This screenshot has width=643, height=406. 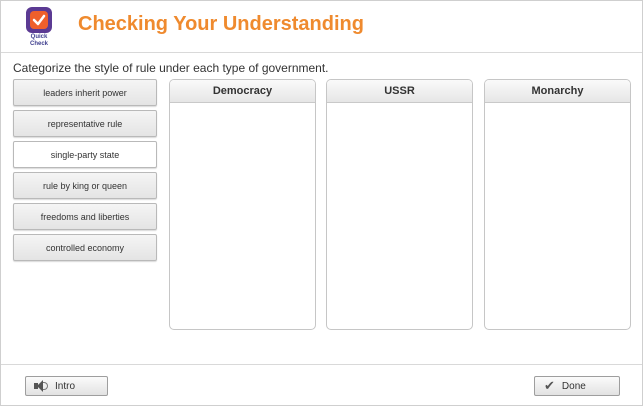 What do you see at coordinates (85, 154) in the screenshot?
I see `draggable-item-single-party-state: single-party state` at bounding box center [85, 154].